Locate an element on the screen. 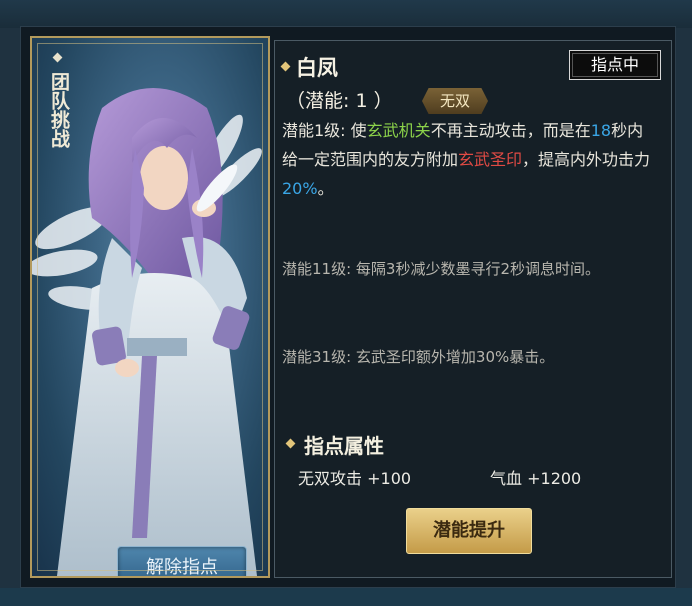 The height and width of the screenshot is (606, 692). bottom-background is located at coordinates (346, 597).